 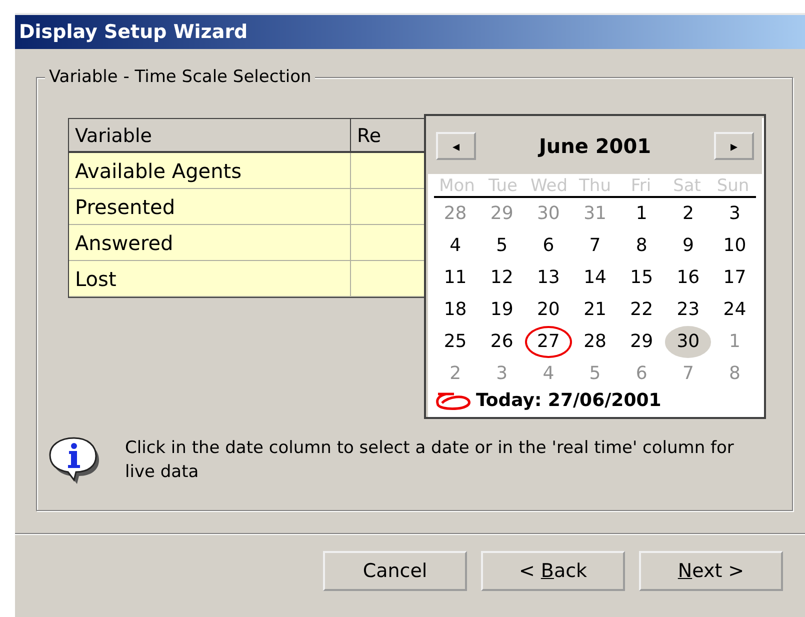 What do you see at coordinates (133, 32) in the screenshot?
I see `window-title: Display Setup Wizard` at bounding box center [133, 32].